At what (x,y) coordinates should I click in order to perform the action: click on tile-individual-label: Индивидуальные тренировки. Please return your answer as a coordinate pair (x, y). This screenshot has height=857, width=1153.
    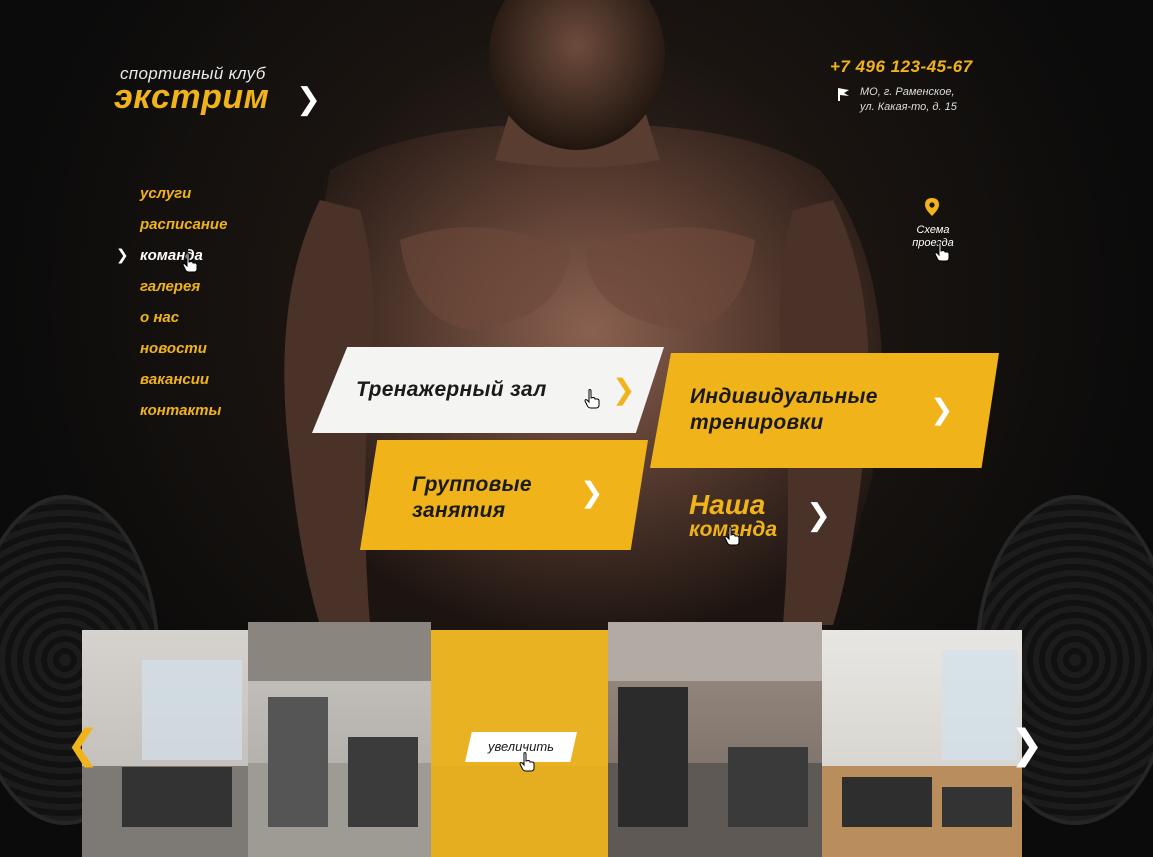
    Looking at the image, I should click on (784, 410).